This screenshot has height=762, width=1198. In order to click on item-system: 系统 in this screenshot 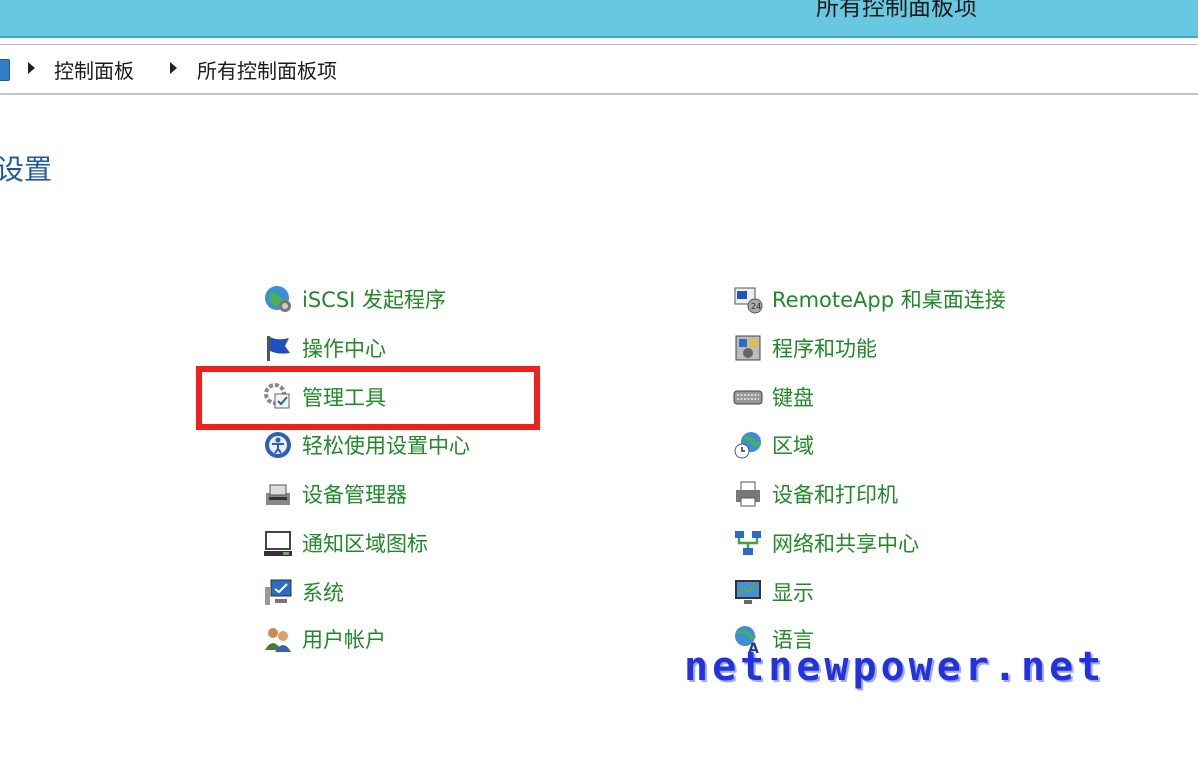, I will do `click(303, 592)`.